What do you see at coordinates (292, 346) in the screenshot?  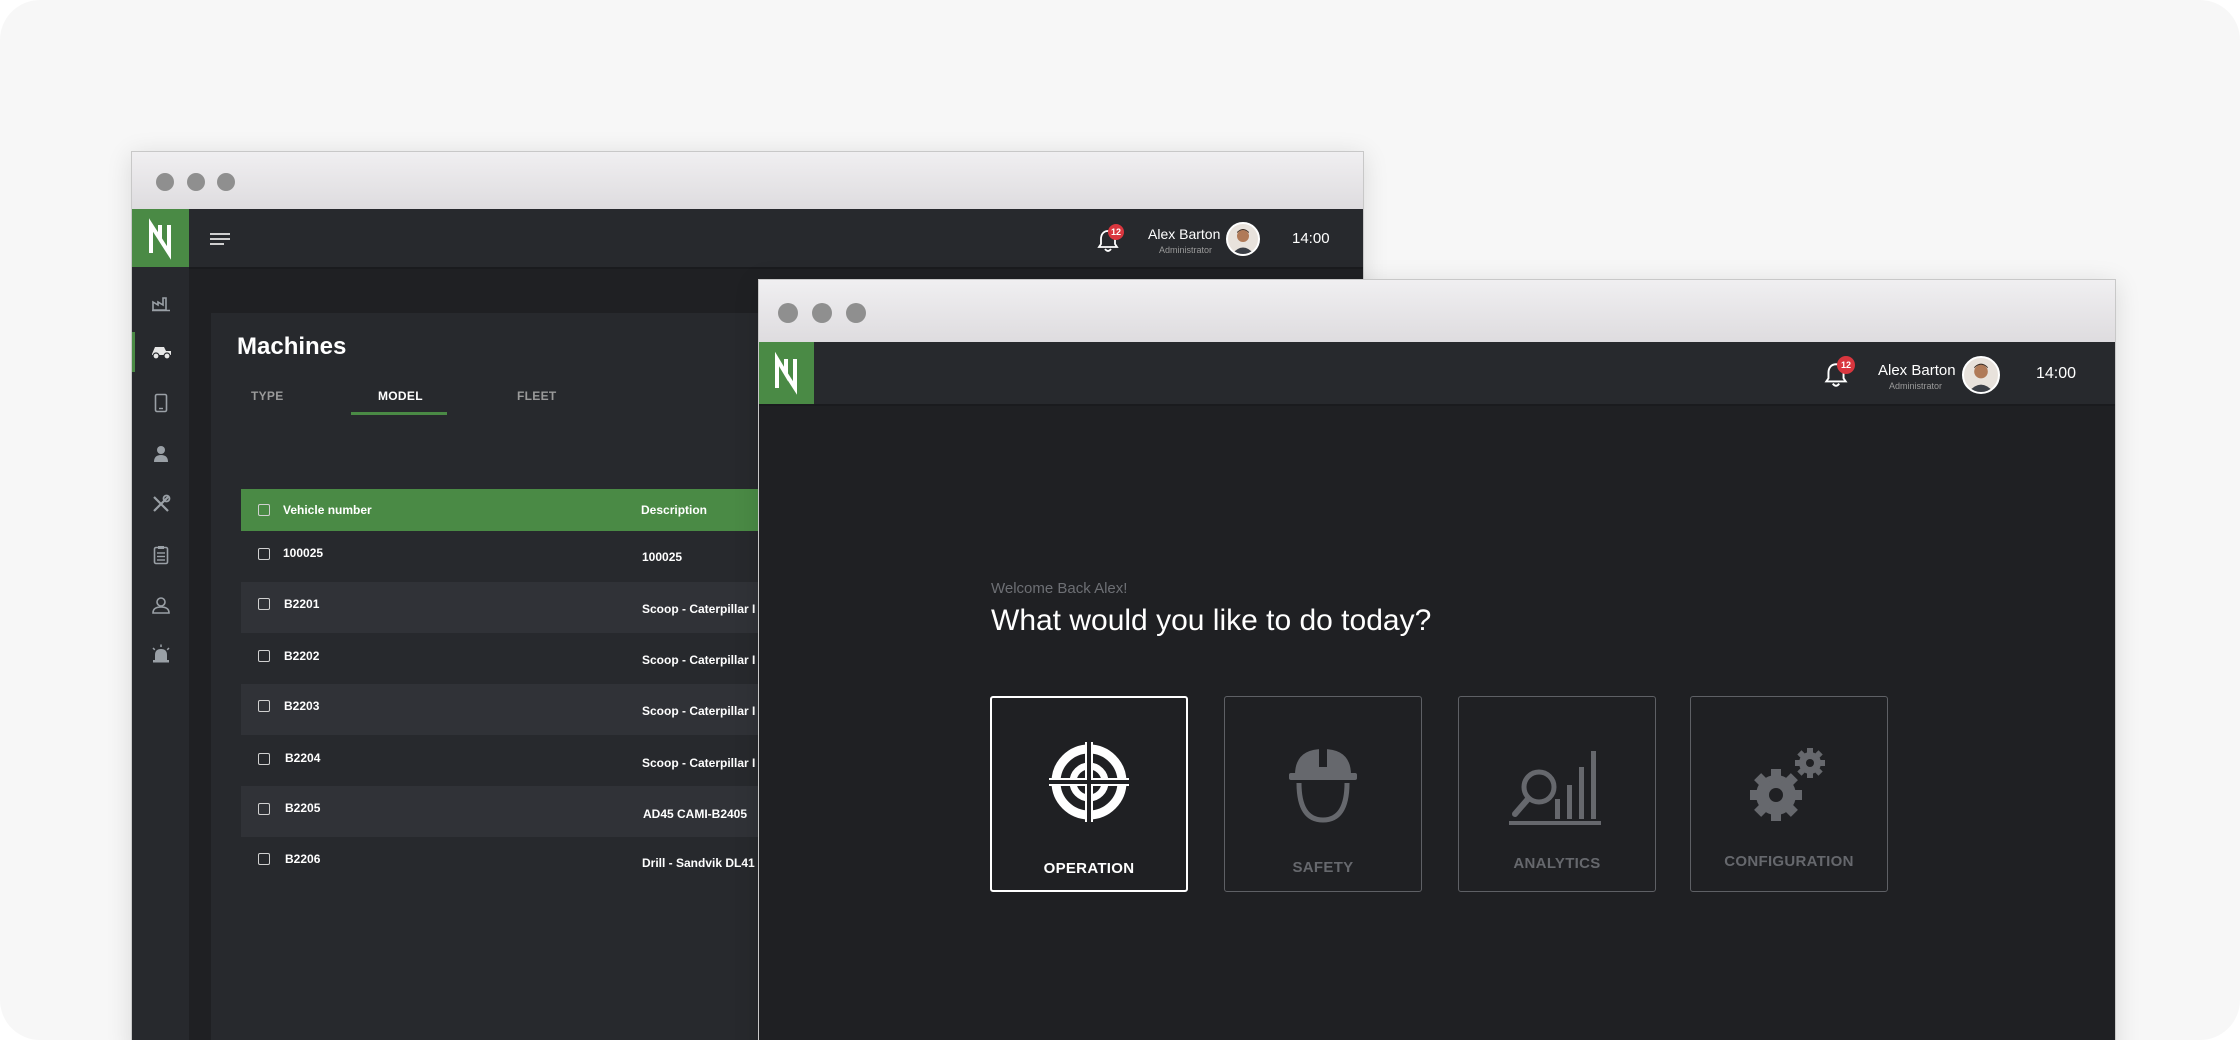 I see `page-title: Machines` at bounding box center [292, 346].